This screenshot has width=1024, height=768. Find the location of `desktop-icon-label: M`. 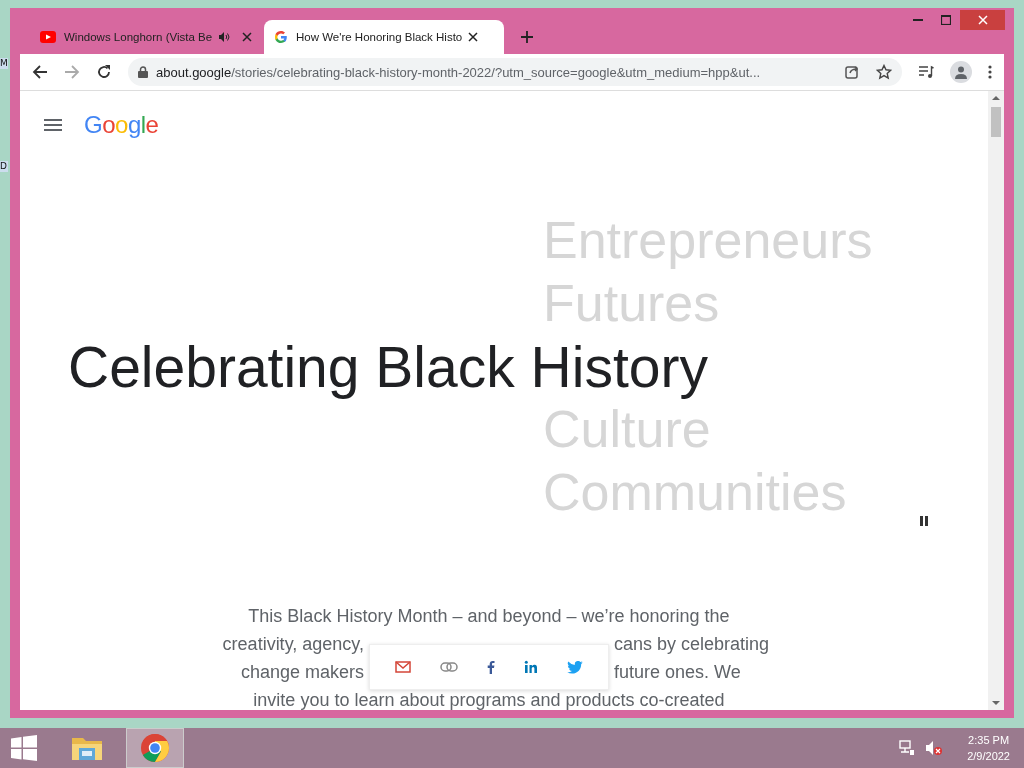

desktop-icon-label: M is located at coordinates (4, 63).